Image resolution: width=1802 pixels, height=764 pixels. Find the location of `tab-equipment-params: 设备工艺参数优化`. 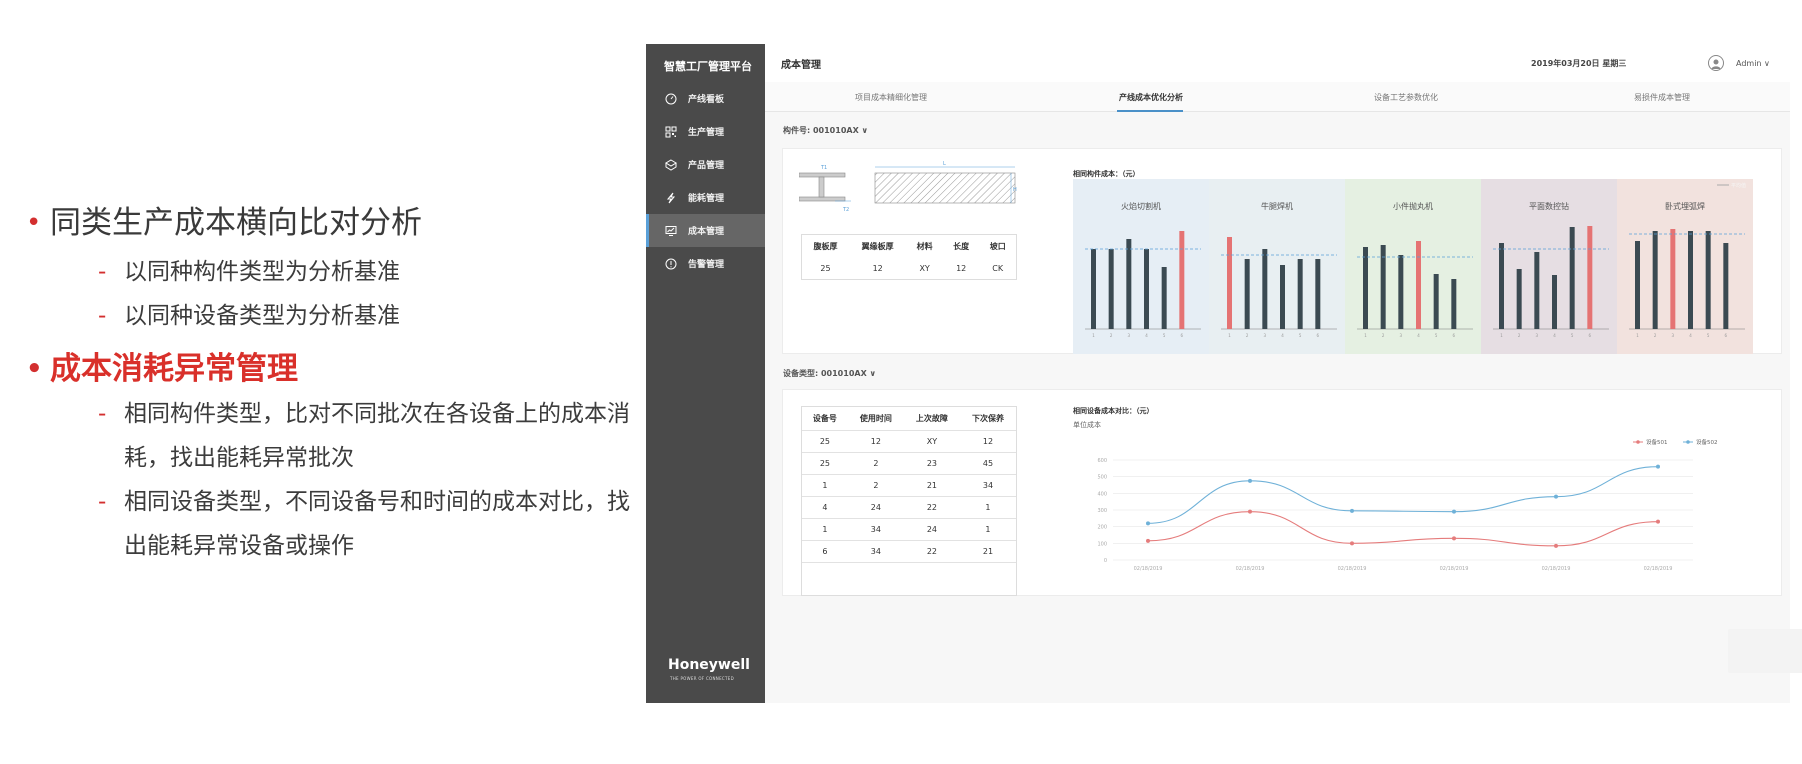

tab-equipment-params: 设备工艺参数优化 is located at coordinates (1406, 97).